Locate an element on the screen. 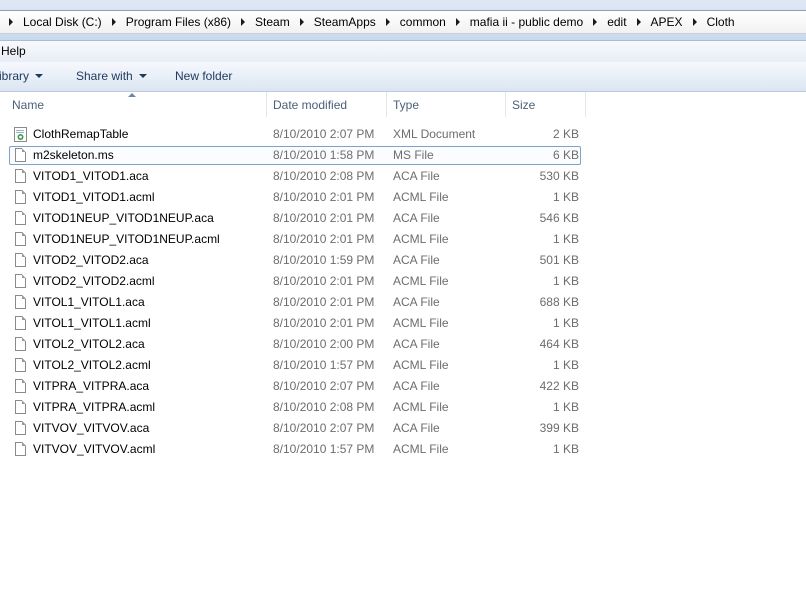 The image size is (806, 615). share-with-label: Share with is located at coordinates (104, 76).